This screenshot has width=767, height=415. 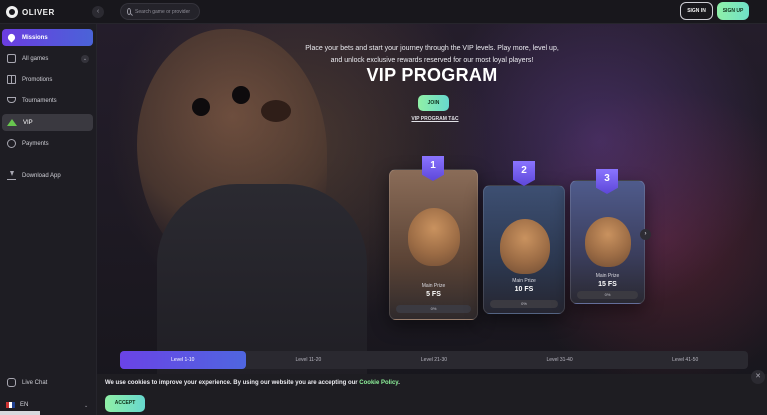 I want to click on sidebar-item-label: Download App, so click(x=41, y=175).